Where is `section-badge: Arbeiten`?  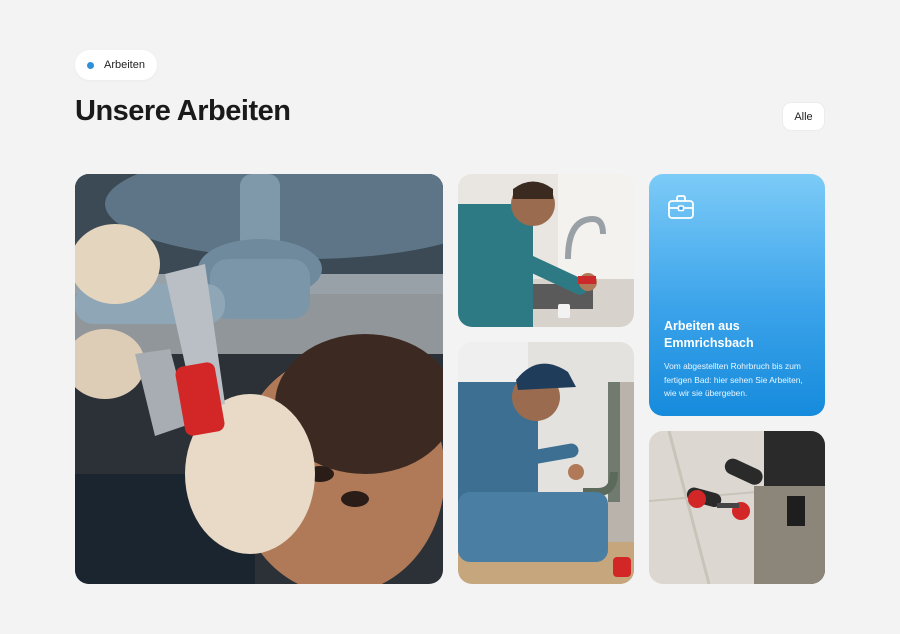
section-badge: Arbeiten is located at coordinates (116, 65).